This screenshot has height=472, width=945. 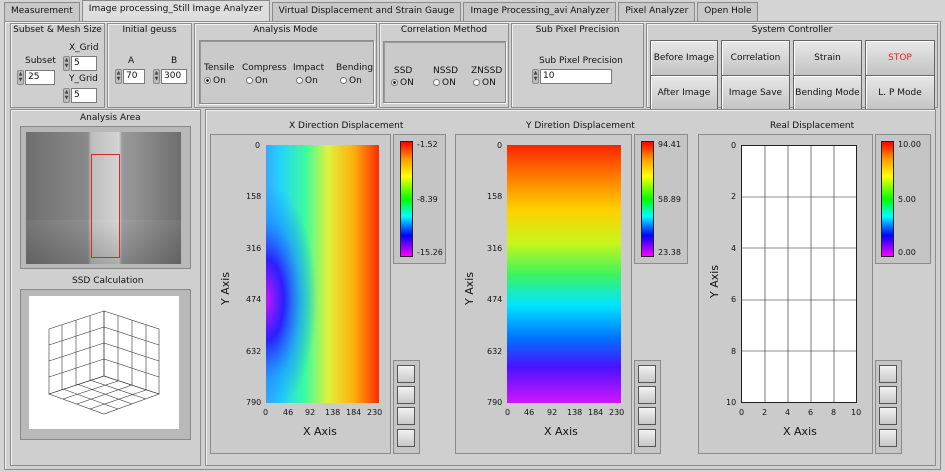 I want to click on strain-button: Strain, so click(x=827, y=58).